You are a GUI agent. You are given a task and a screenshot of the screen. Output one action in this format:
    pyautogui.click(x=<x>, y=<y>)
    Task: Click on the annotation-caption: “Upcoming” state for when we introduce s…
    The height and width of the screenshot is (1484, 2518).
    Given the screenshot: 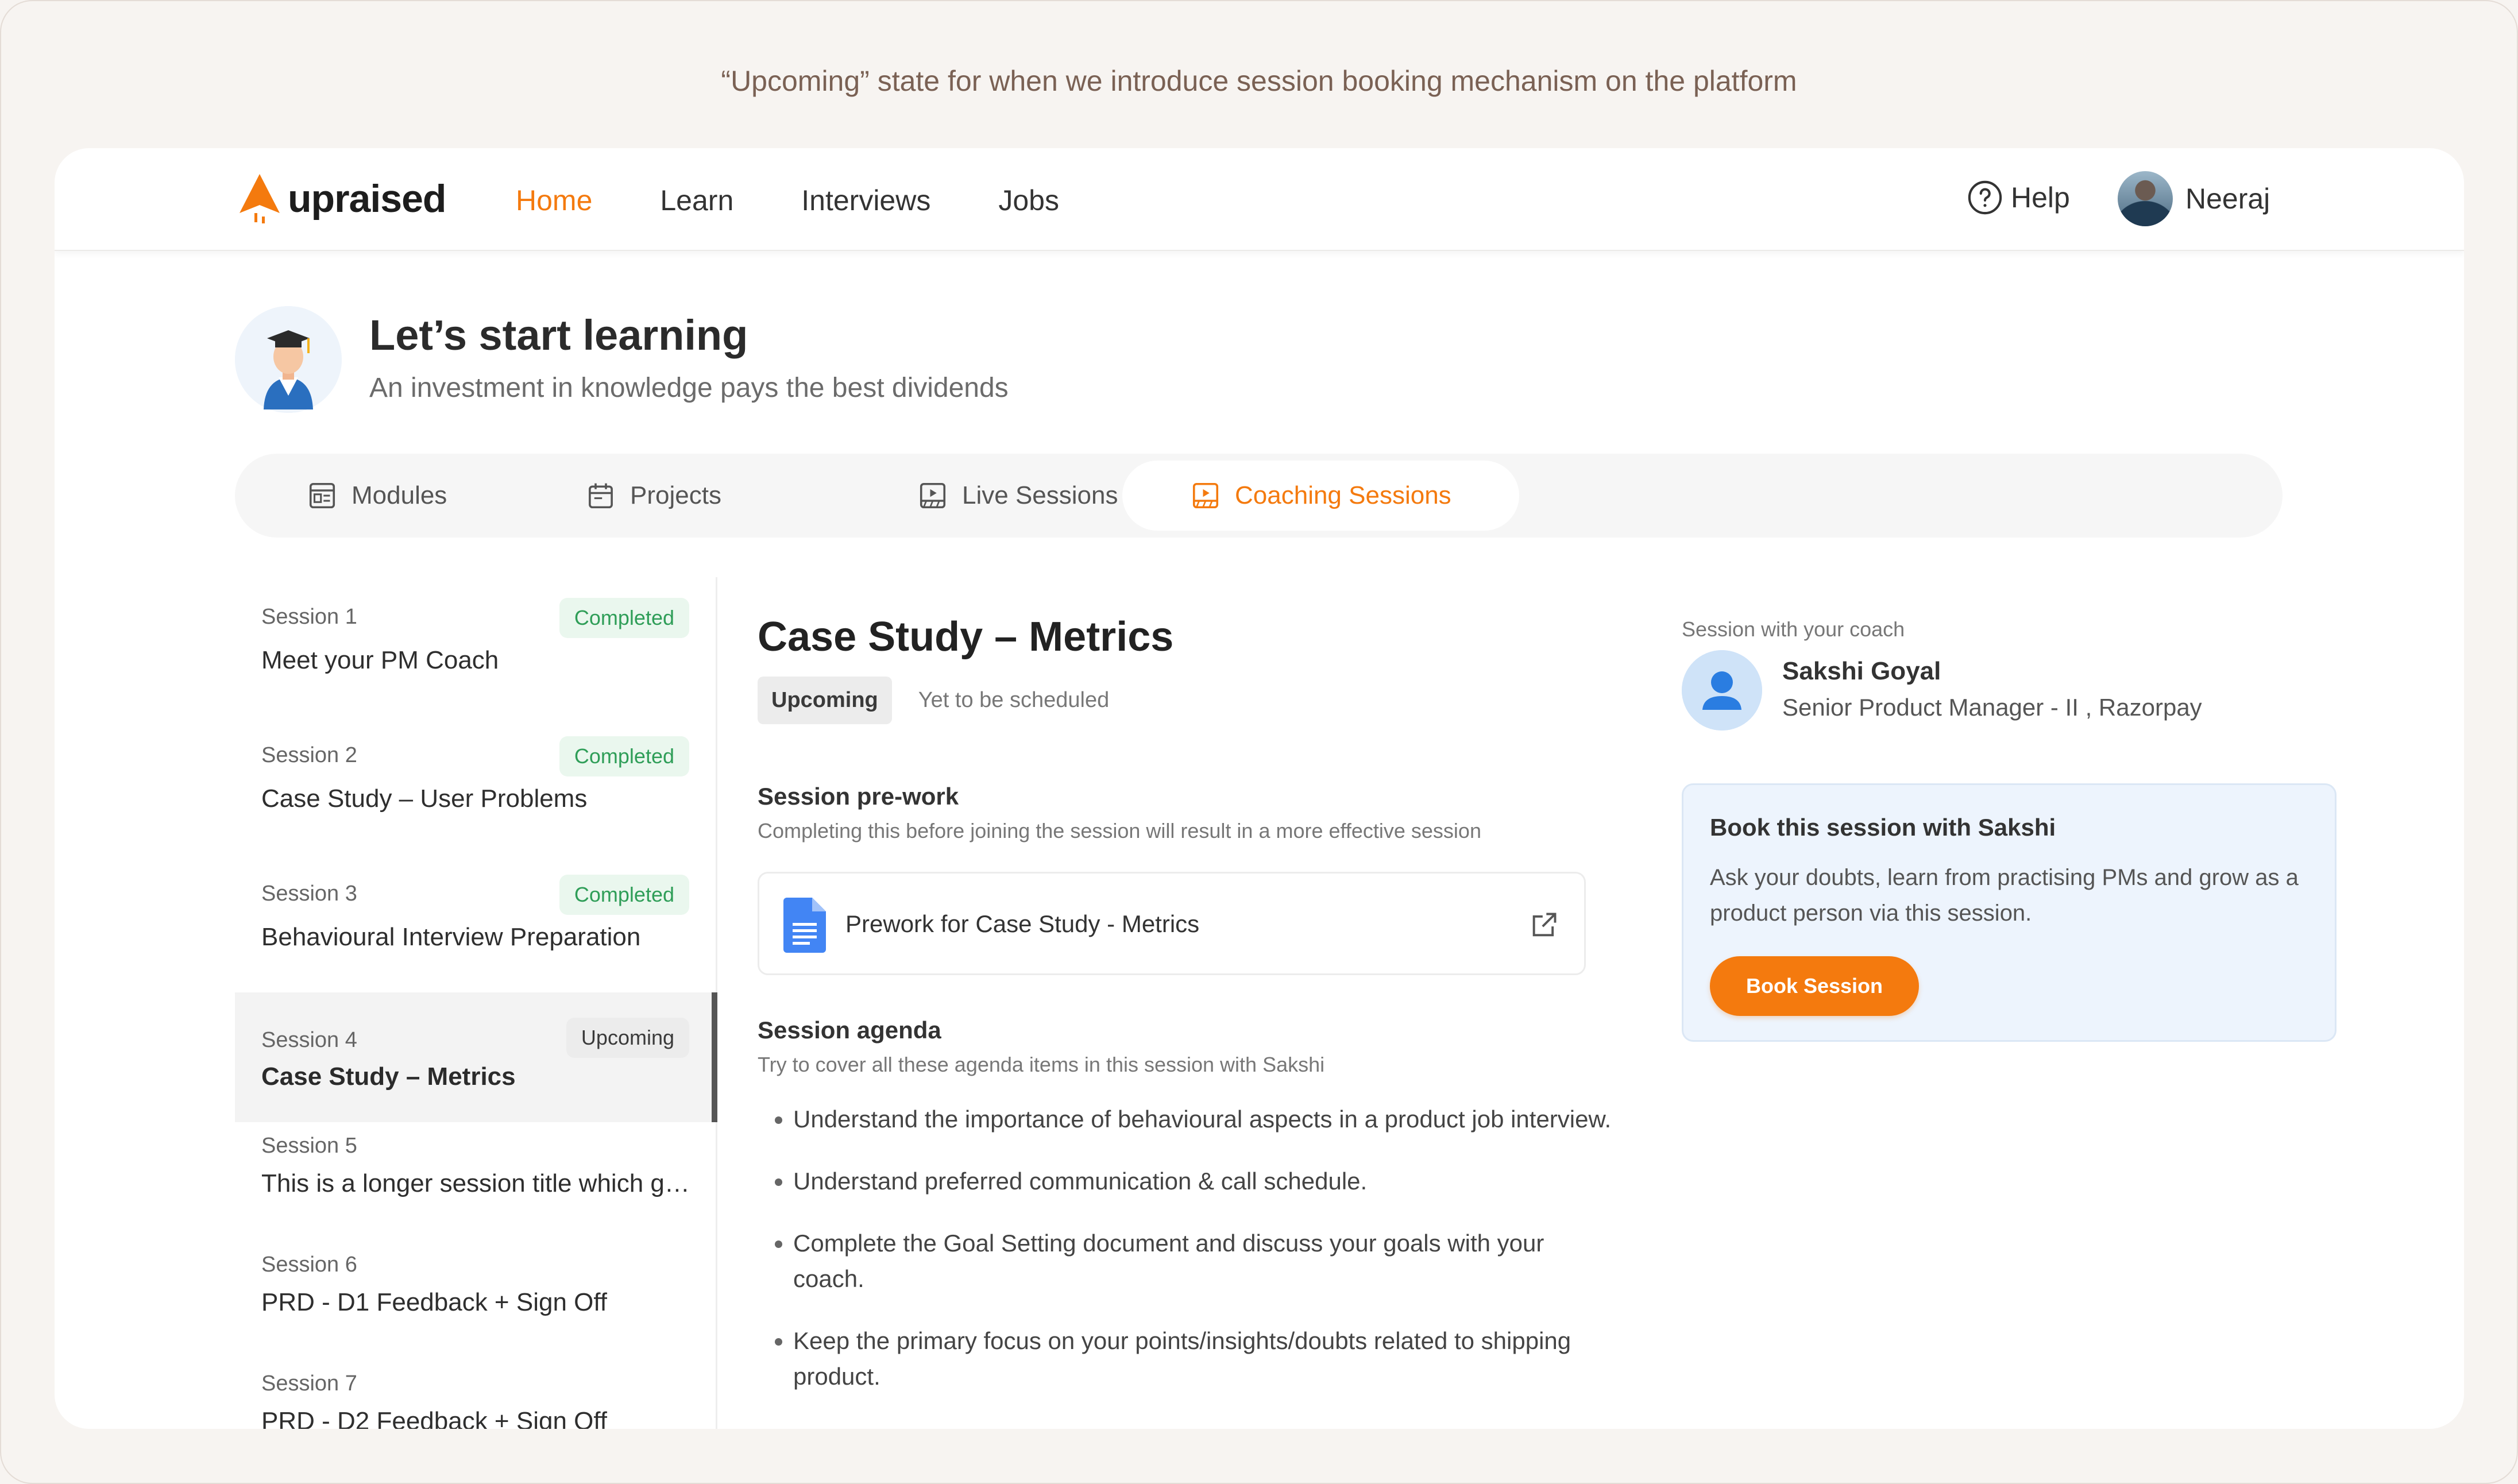 What is the action you would take?
    pyautogui.click(x=1259, y=81)
    